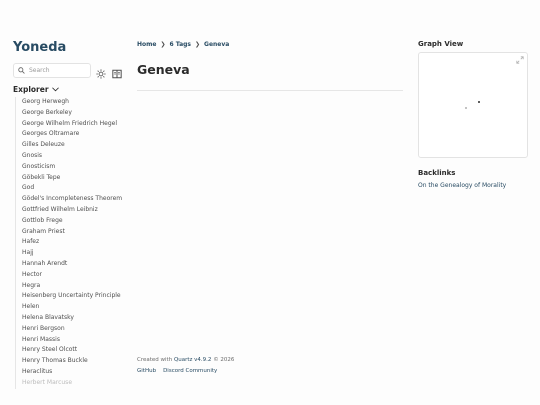  What do you see at coordinates (155, 360) in the screenshot?
I see `footer-created-prefix: Created with` at bounding box center [155, 360].